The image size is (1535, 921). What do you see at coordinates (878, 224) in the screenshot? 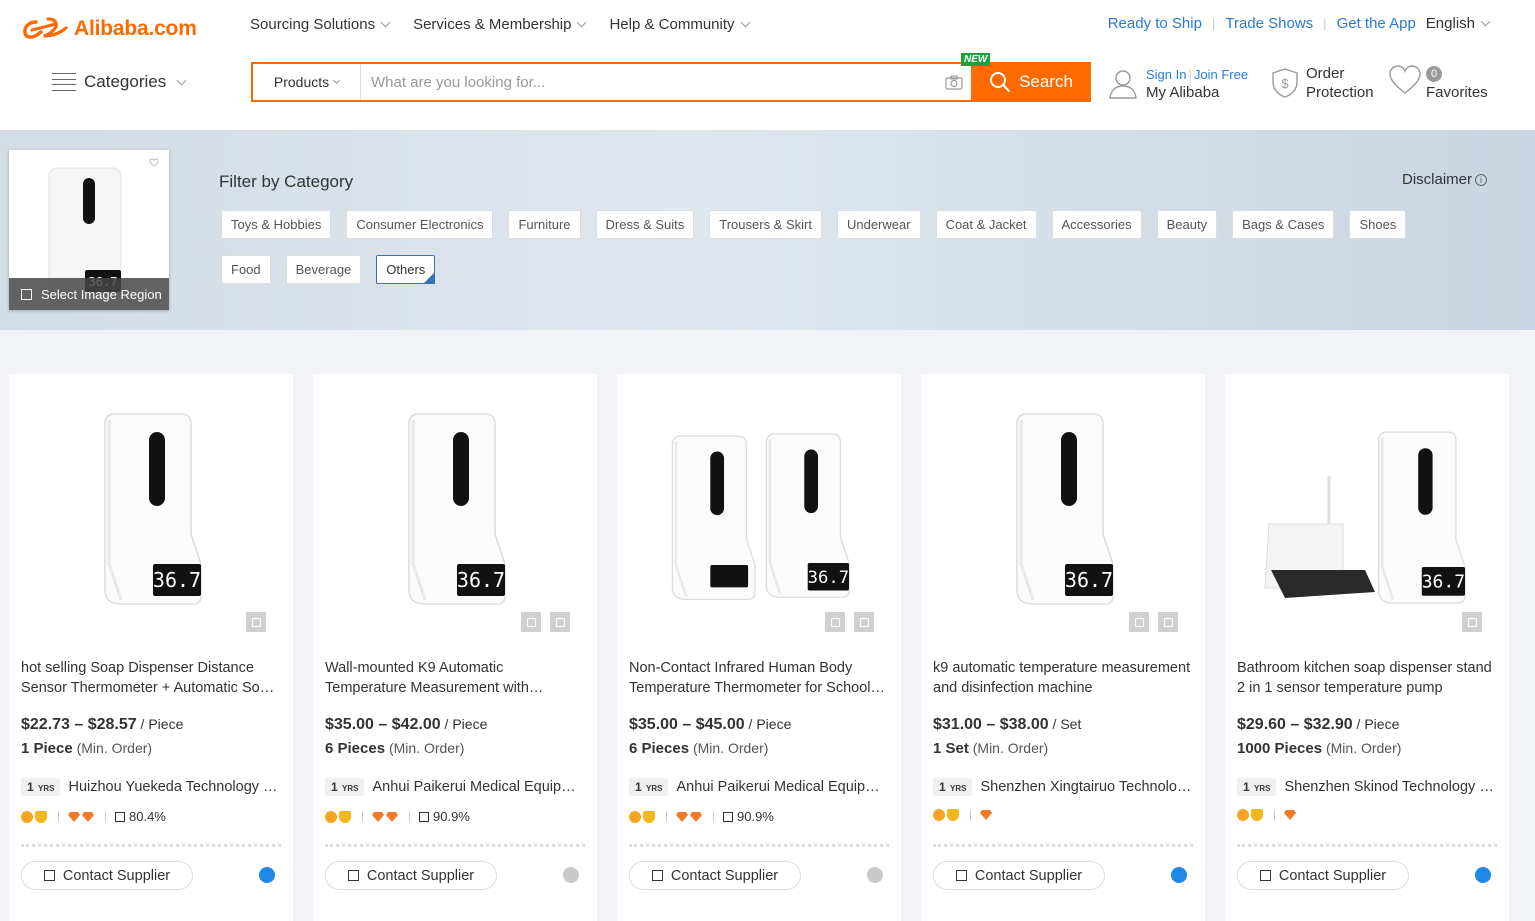
I see `category-chip: Underwear` at bounding box center [878, 224].